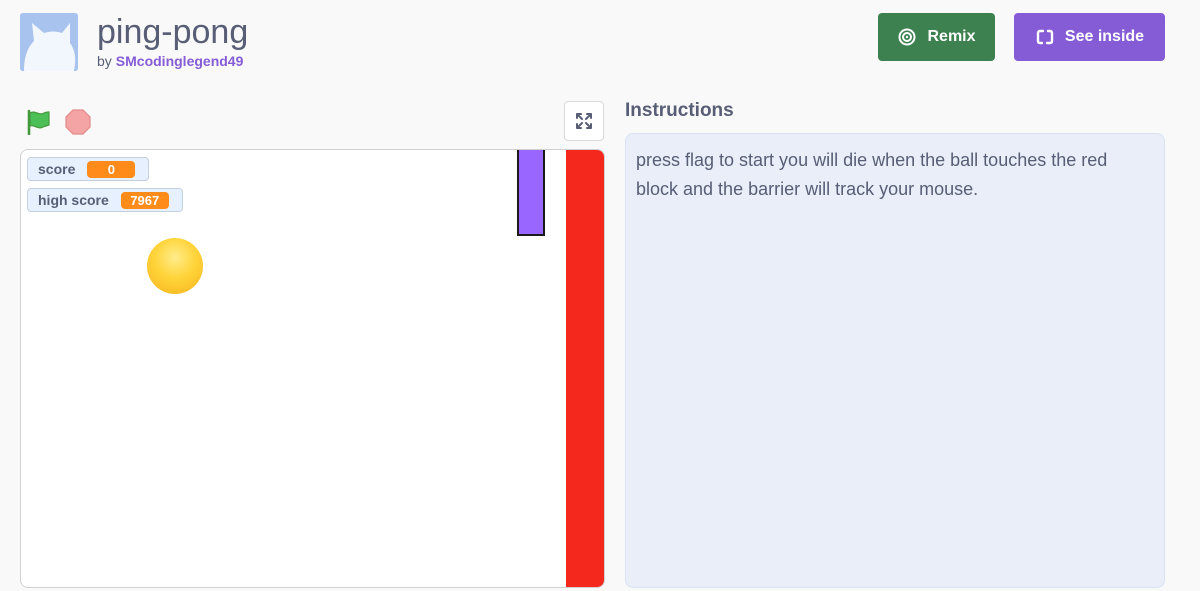 This screenshot has width=1200, height=591. Describe the element at coordinates (180, 61) in the screenshot. I see `author-link: SMcodinglegend49` at that location.